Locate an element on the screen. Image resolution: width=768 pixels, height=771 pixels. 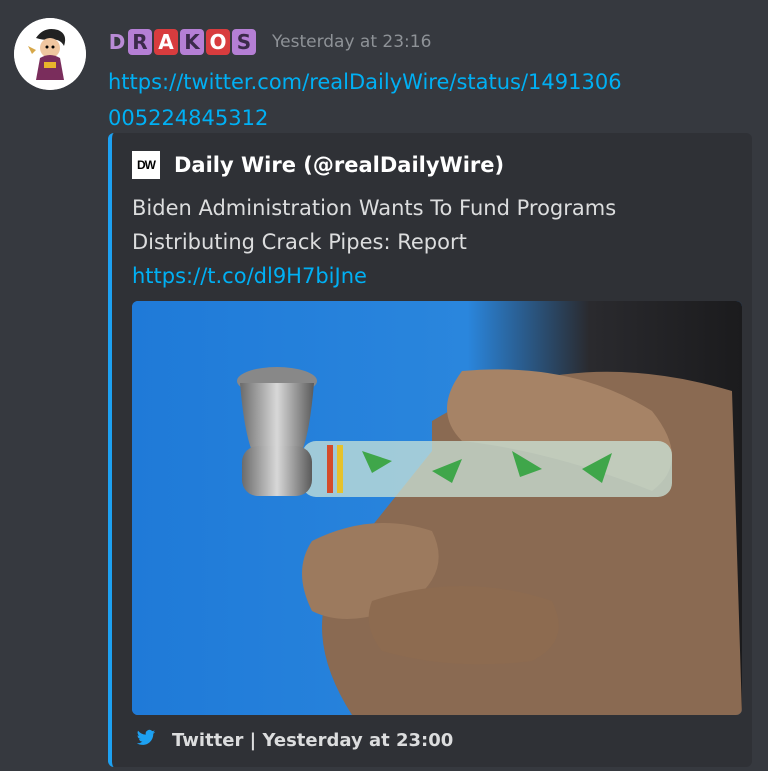
username-letter: A is located at coordinates (166, 42).